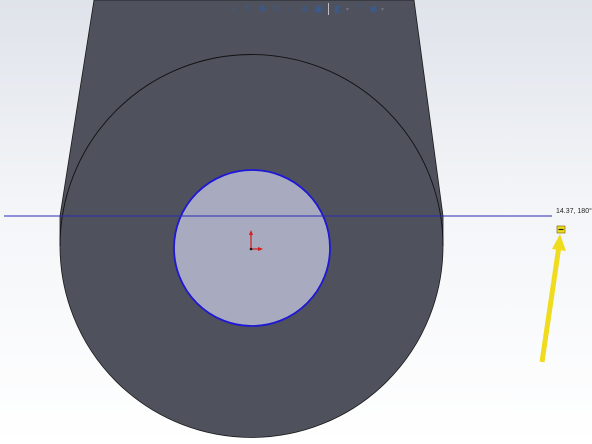 Image resolution: width=592 pixels, height=444 pixels. I want to click on rotate-icon: ↻, so click(276, 9).